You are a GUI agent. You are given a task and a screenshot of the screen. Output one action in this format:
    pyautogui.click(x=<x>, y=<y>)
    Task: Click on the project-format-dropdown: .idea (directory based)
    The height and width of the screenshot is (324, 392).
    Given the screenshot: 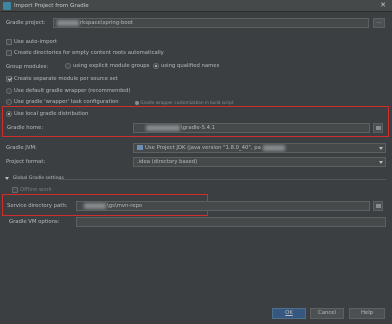 What is the action you would take?
    pyautogui.click(x=259, y=162)
    